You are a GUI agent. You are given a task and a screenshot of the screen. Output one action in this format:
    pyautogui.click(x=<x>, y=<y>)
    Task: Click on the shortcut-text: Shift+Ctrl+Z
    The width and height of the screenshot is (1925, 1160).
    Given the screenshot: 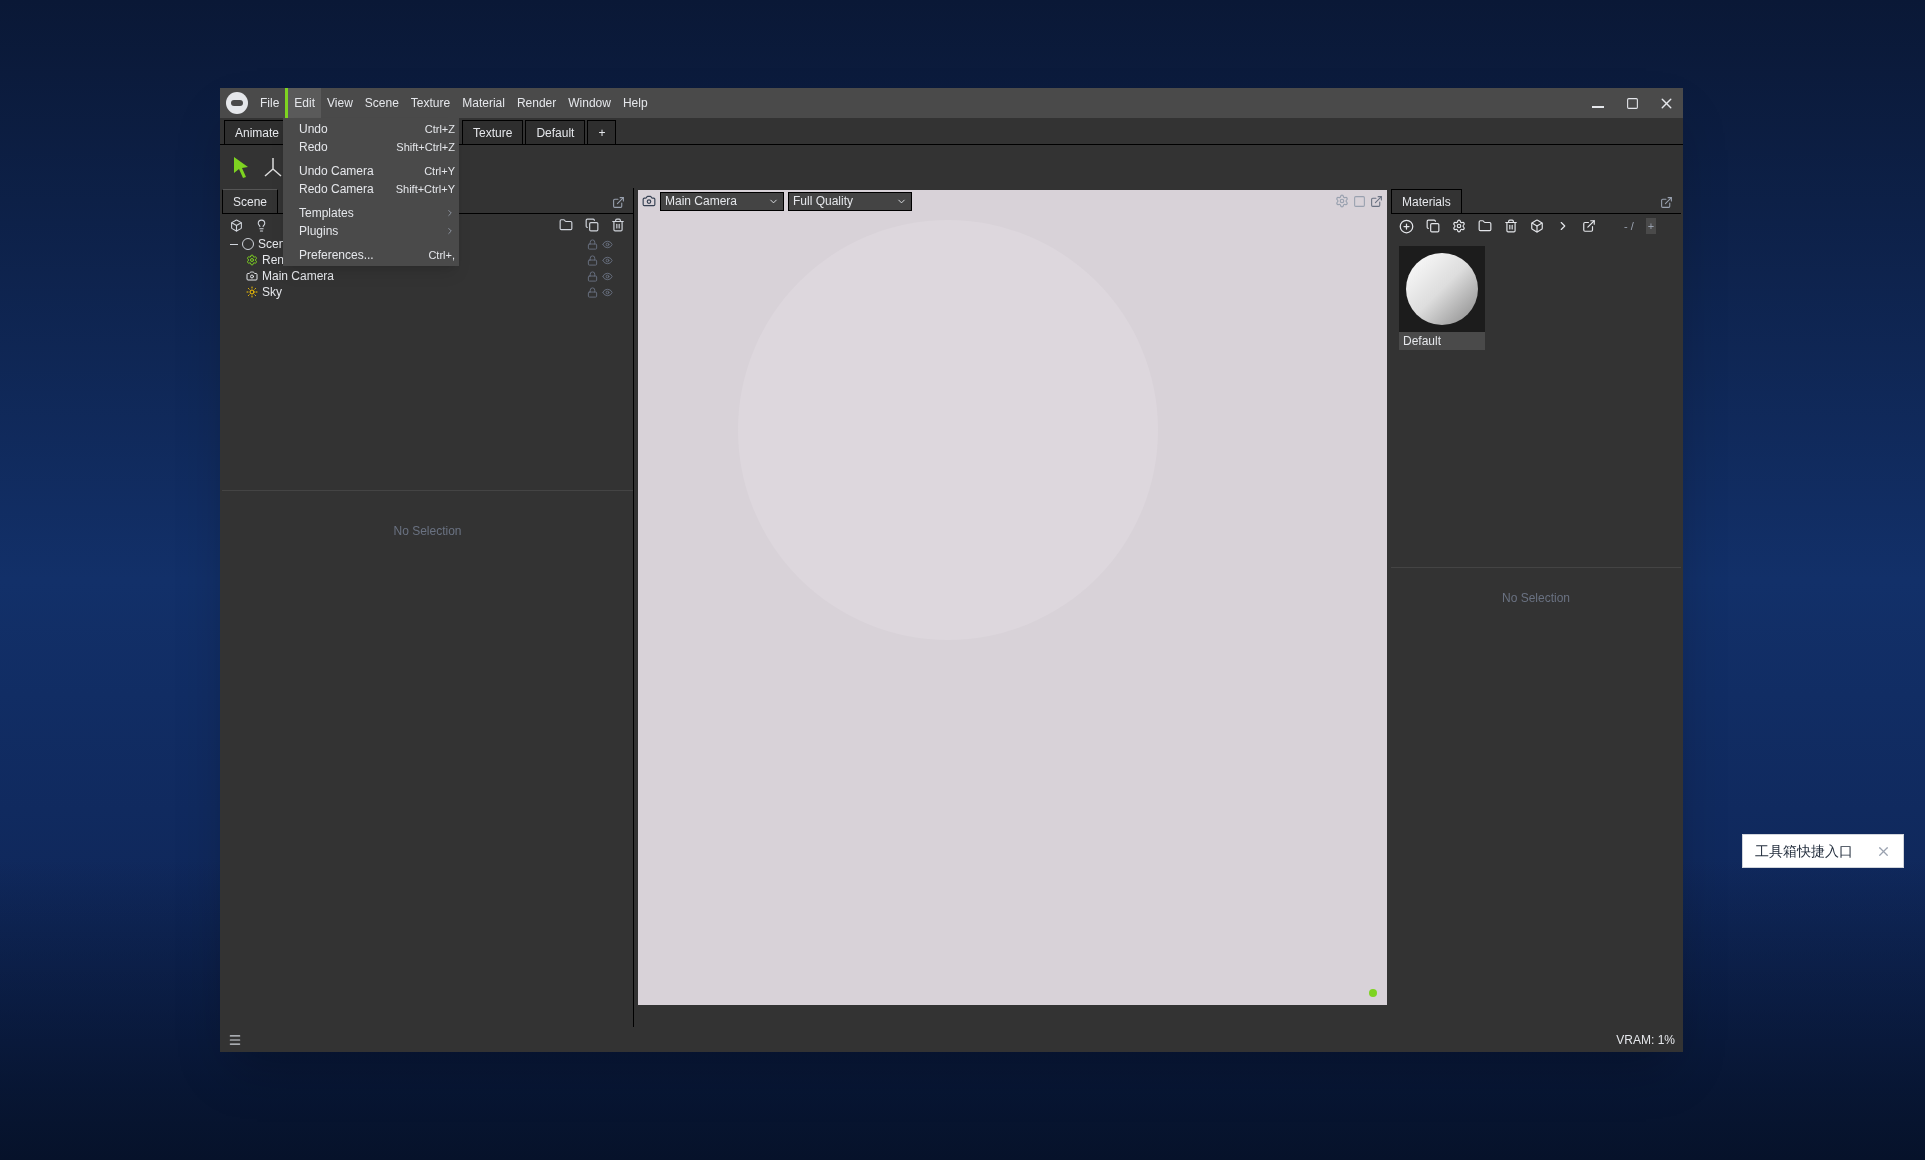 What is the action you would take?
    pyautogui.click(x=425, y=147)
    